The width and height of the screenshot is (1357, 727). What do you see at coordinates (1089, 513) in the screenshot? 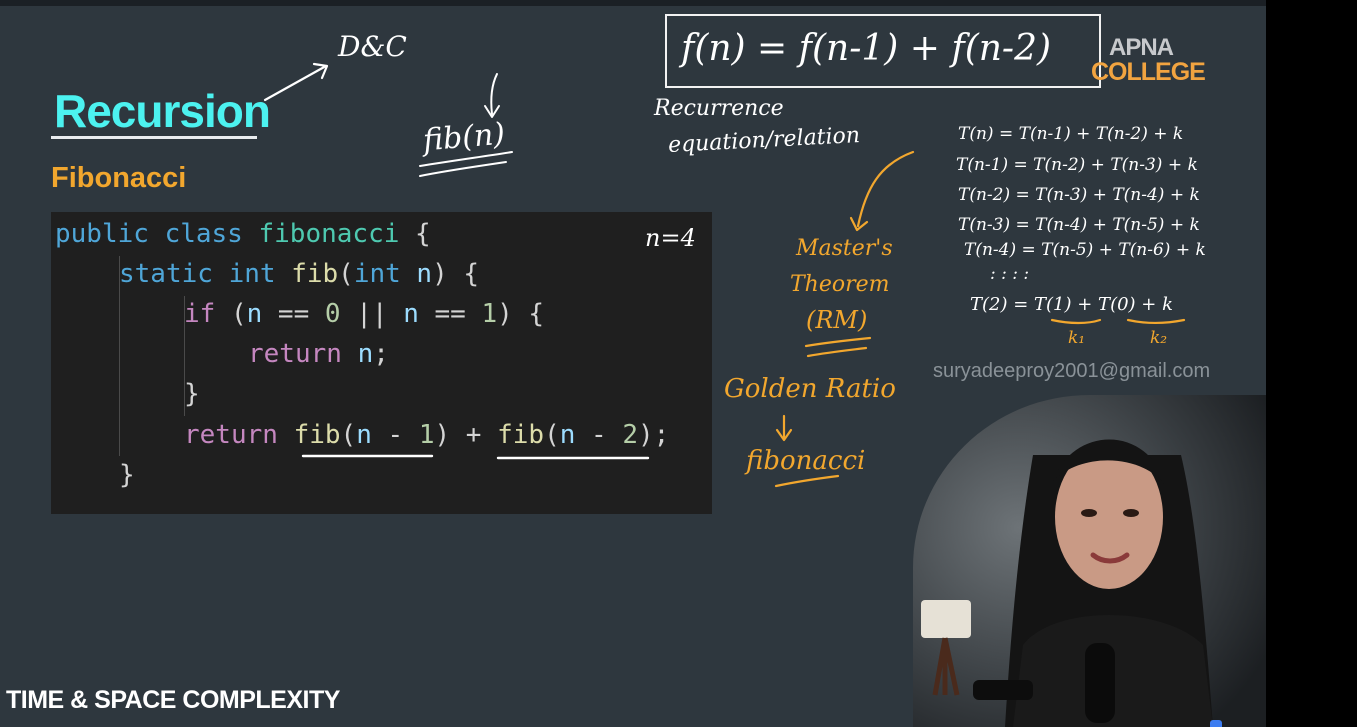
I see `eye-left` at bounding box center [1089, 513].